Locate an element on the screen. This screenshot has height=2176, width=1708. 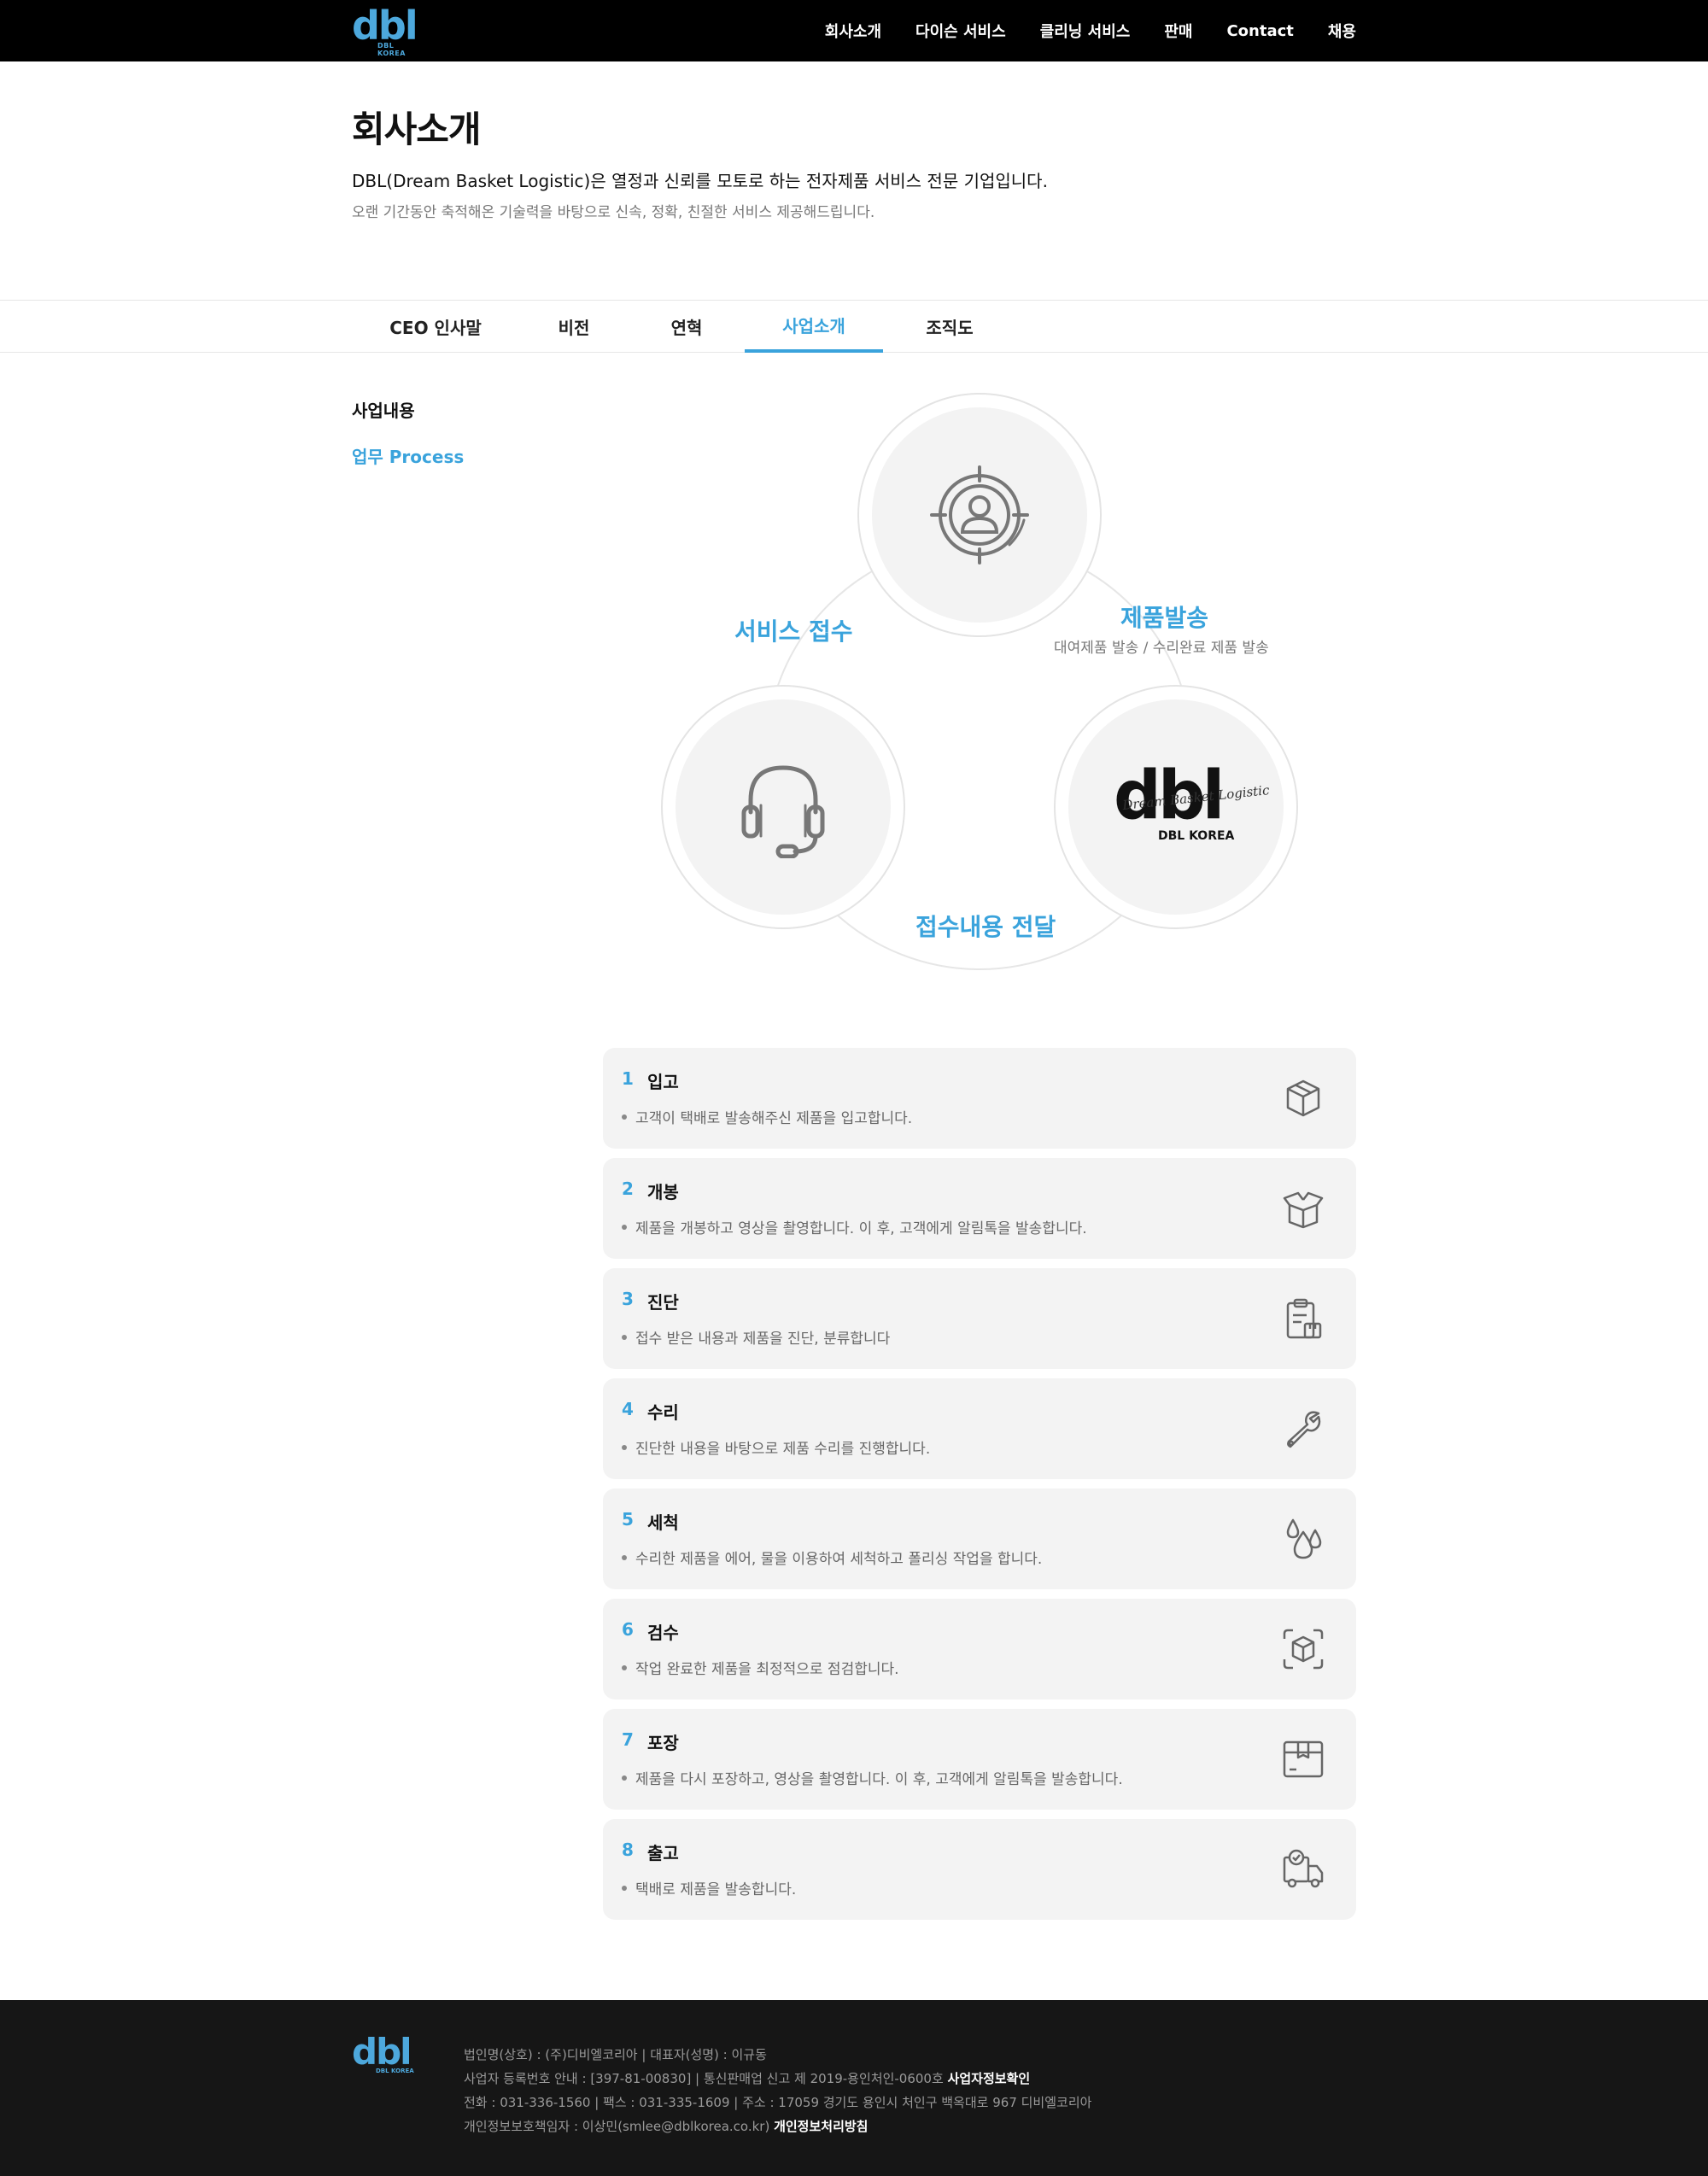
tab-history: 연혁 is located at coordinates (686, 327).